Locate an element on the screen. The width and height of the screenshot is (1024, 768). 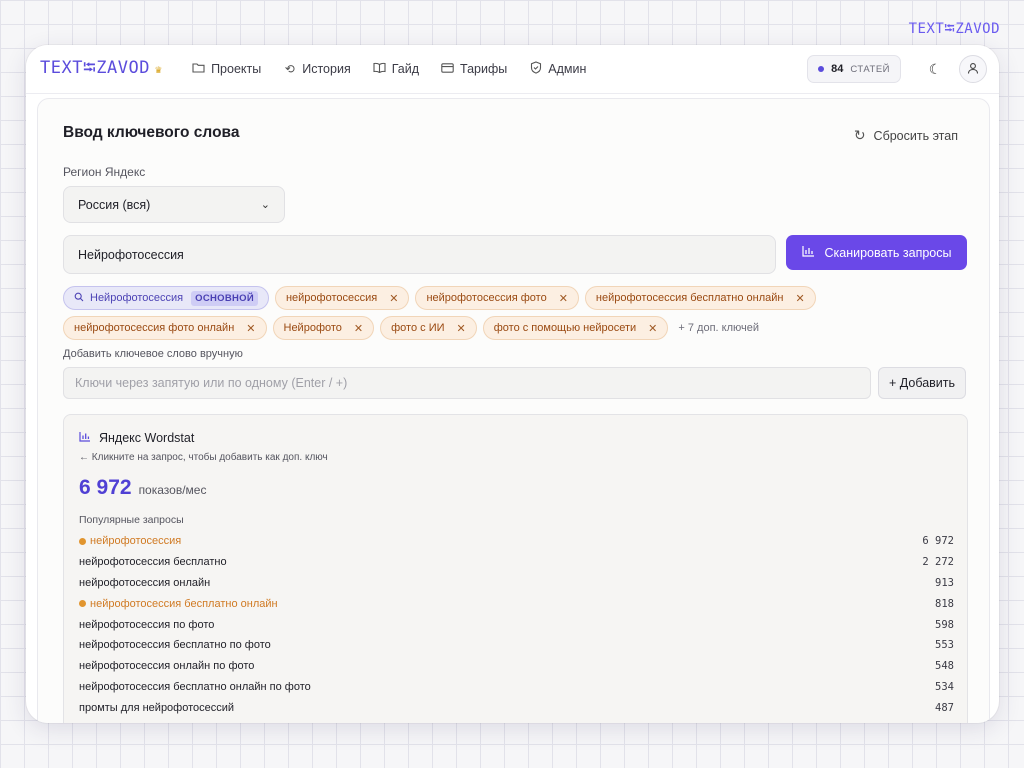
wordstat-total: 6 972 показов/мес is located at coordinates (142, 488).